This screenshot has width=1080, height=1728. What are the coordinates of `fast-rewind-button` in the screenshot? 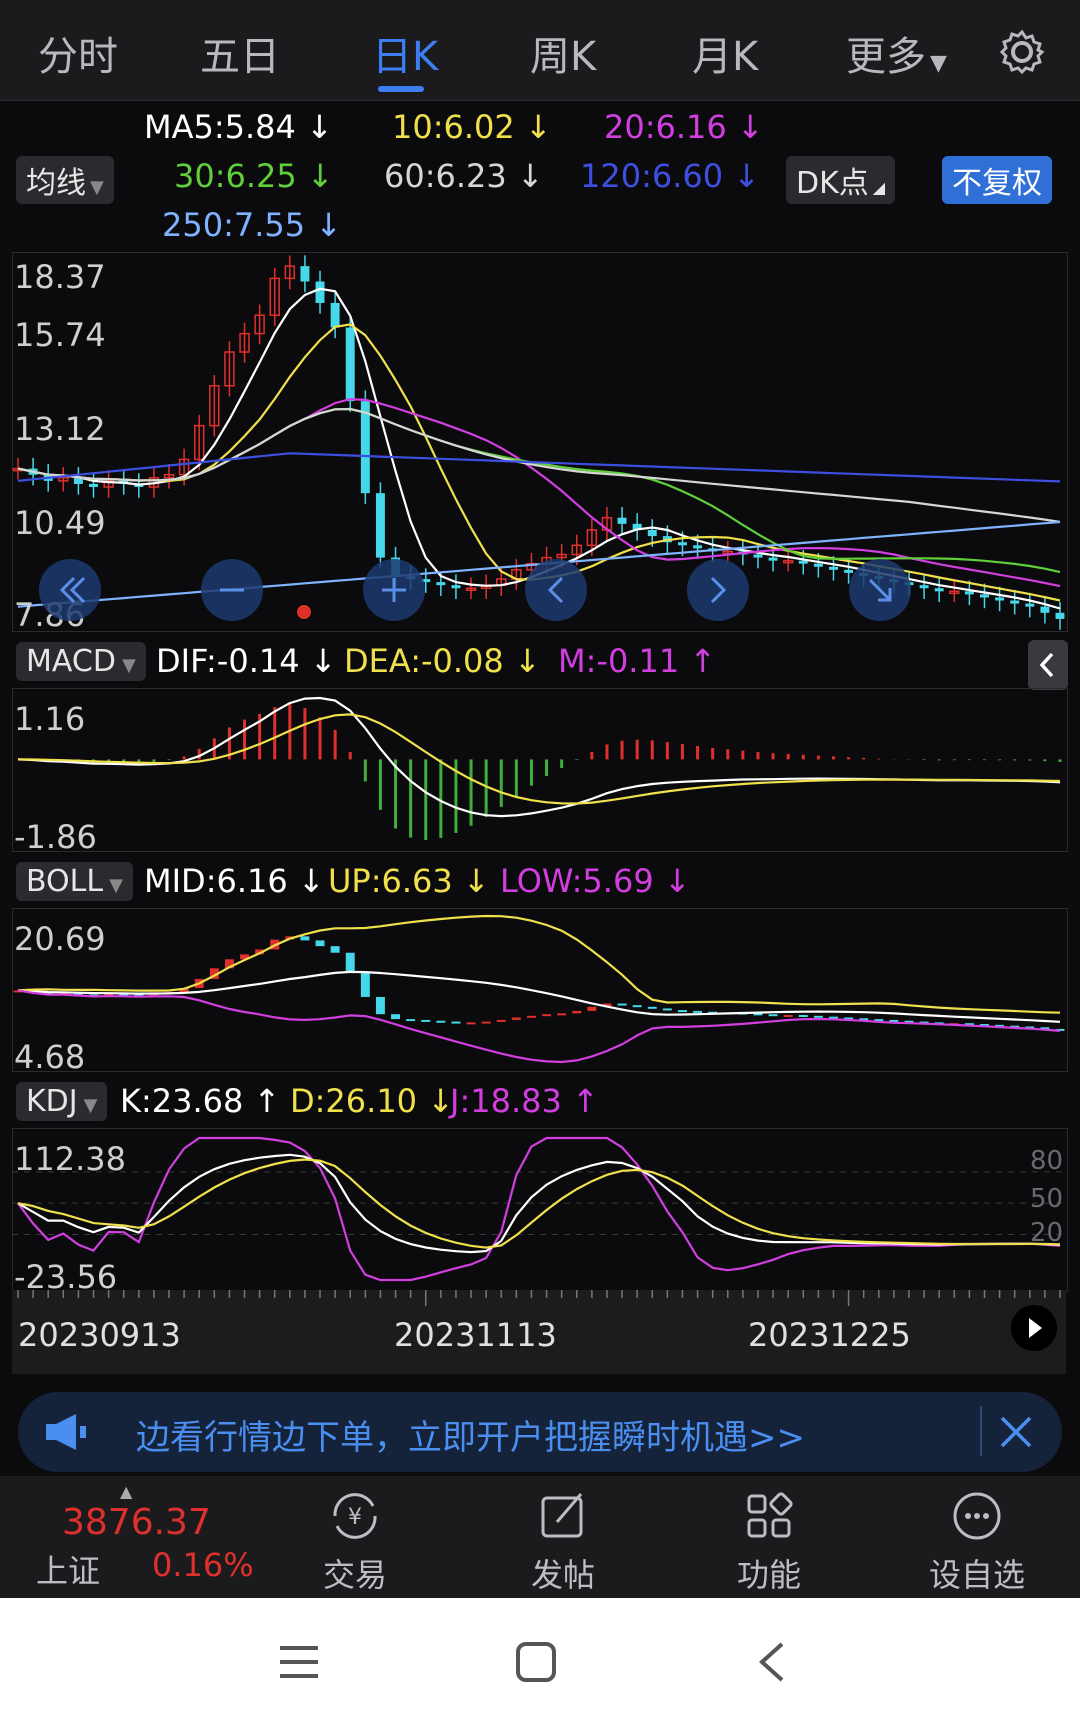 It's located at (70, 590).